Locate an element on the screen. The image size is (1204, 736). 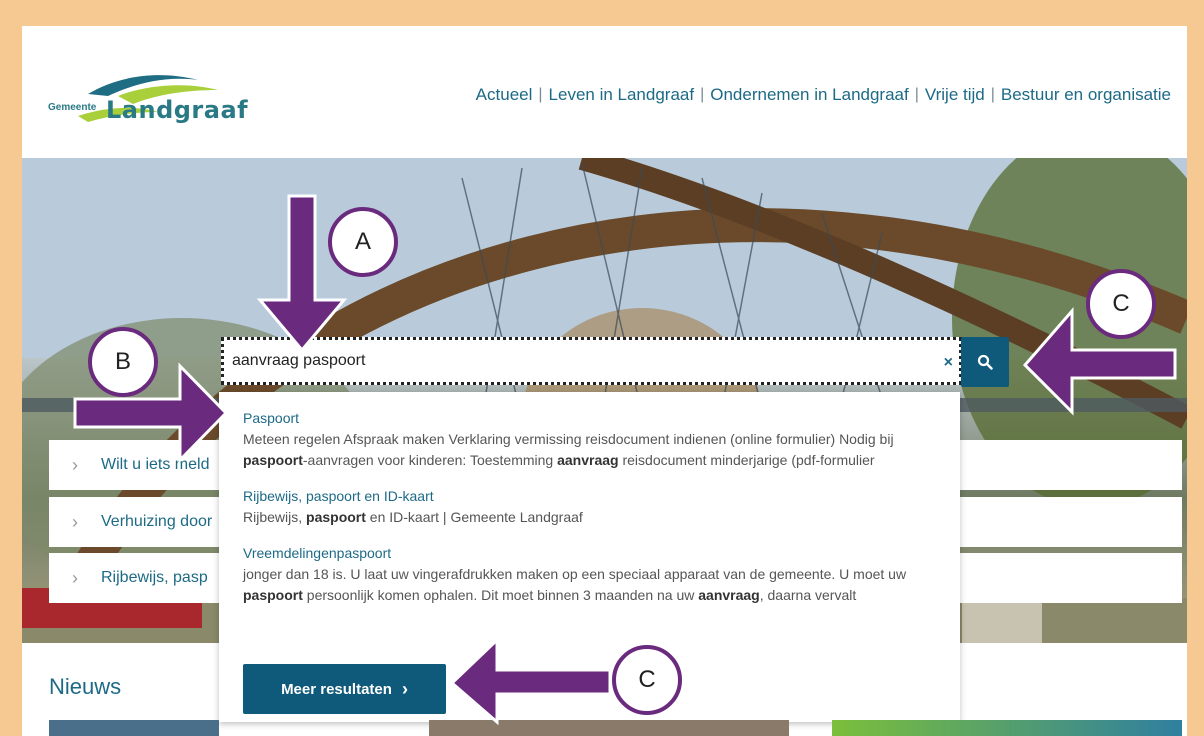
annotation-badge: A is located at coordinates (363, 242).